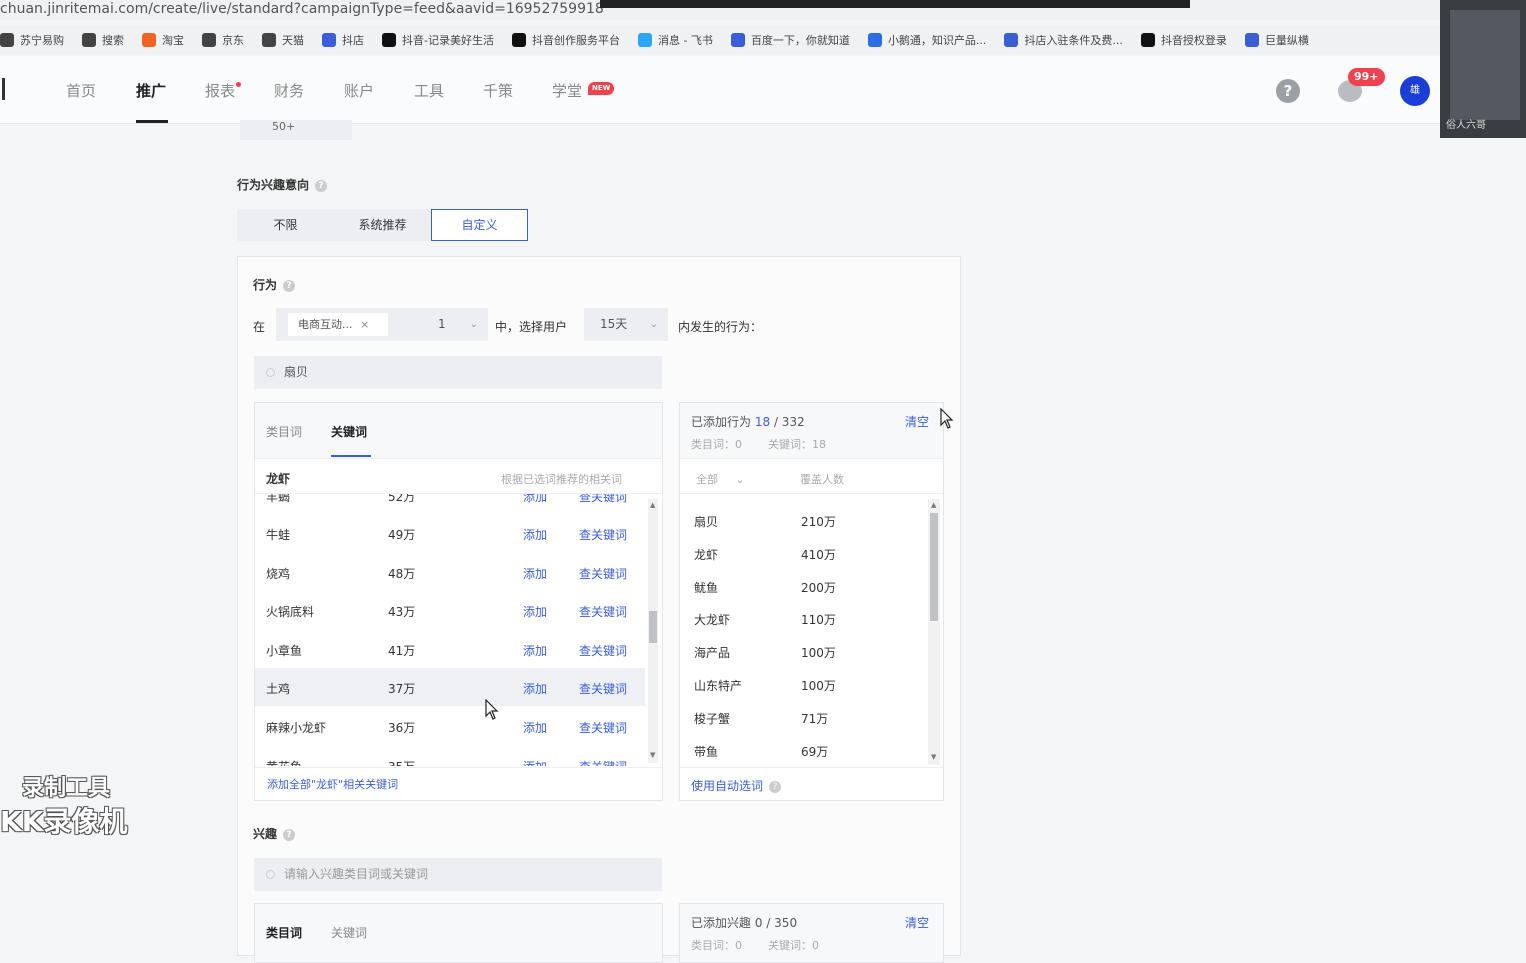  Describe the element at coordinates (220, 90) in the screenshot. I see `nav-reports: 报表` at that location.